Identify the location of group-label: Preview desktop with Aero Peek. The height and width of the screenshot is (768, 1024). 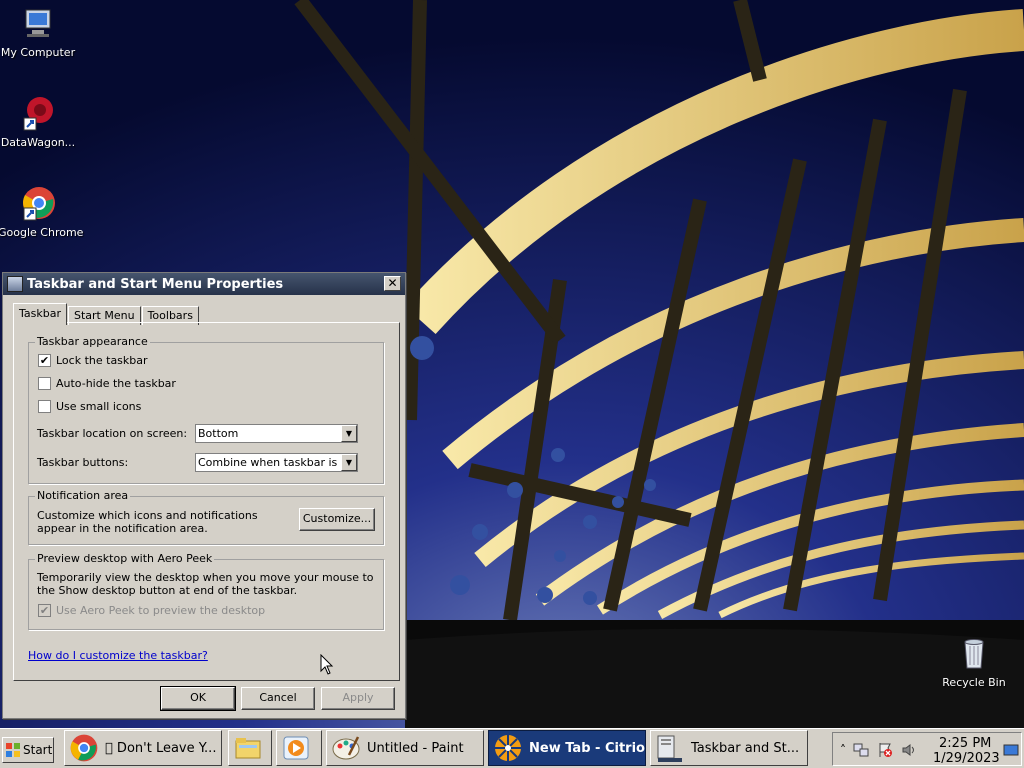
(125, 558).